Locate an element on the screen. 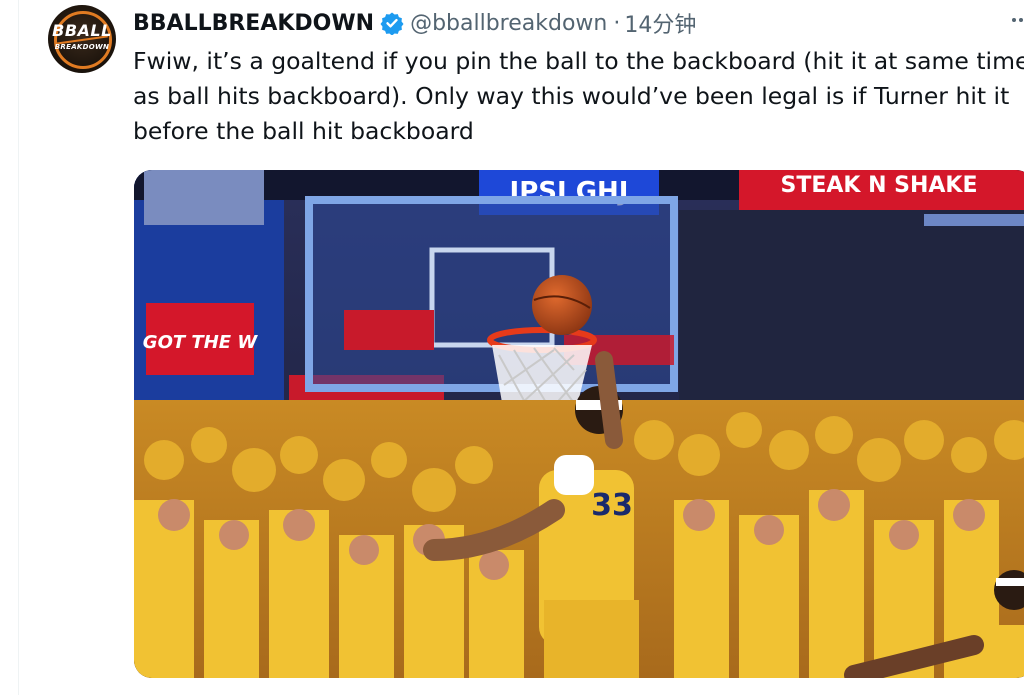 The height and width of the screenshot is (695, 1024). timeline-border is located at coordinates (18, 347).